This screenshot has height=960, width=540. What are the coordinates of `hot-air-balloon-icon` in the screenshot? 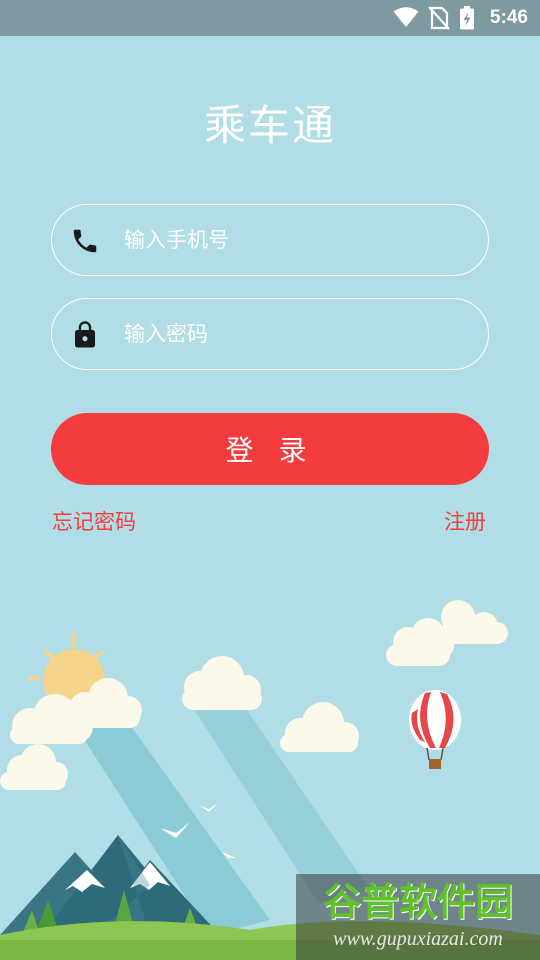 It's located at (435, 729).